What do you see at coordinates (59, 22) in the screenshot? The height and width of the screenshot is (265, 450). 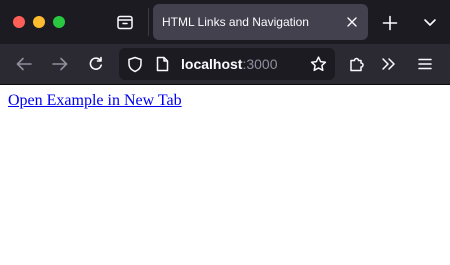 I see `maximize-window-button` at bounding box center [59, 22].